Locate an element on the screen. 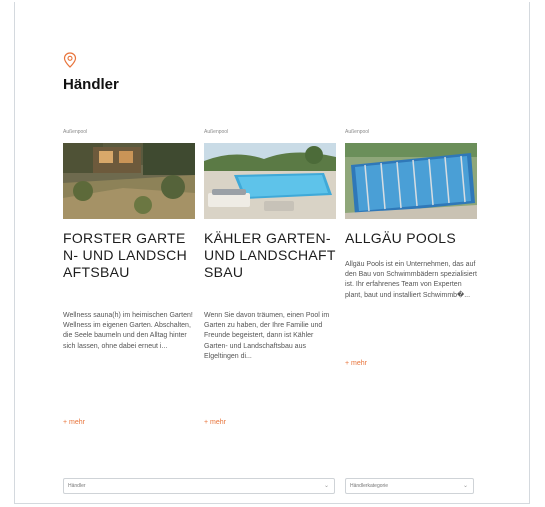 This screenshot has width=545, height=507. location-pin-icon is located at coordinates (70, 60).